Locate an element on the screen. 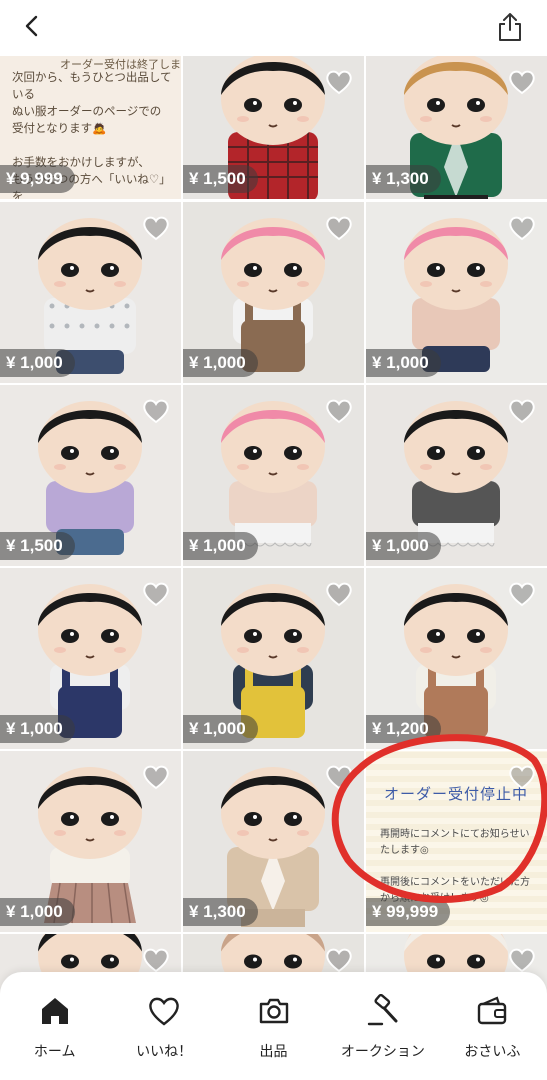 The image size is (547, 1080). bottom-navigation: ホーム いいね！ 出品 オークション おさいふ is located at coordinates (273, 1026).